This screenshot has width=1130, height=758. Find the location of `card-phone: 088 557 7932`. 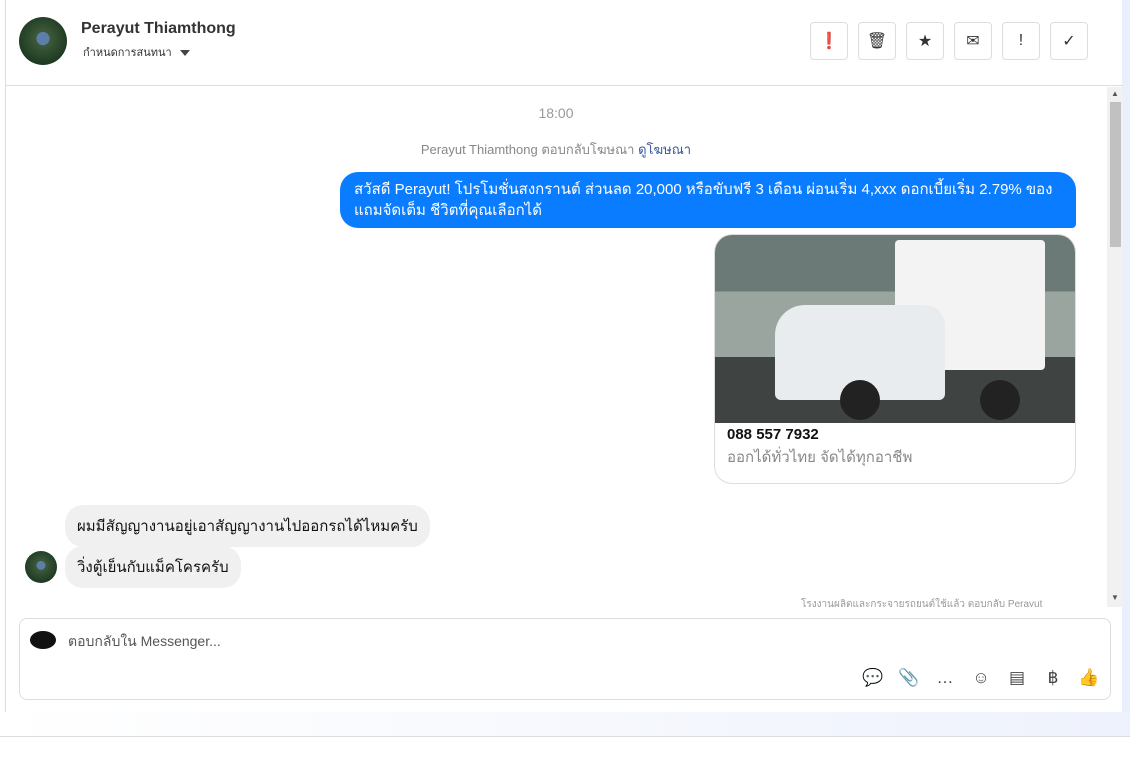

card-phone: 088 557 7932 is located at coordinates (773, 434).